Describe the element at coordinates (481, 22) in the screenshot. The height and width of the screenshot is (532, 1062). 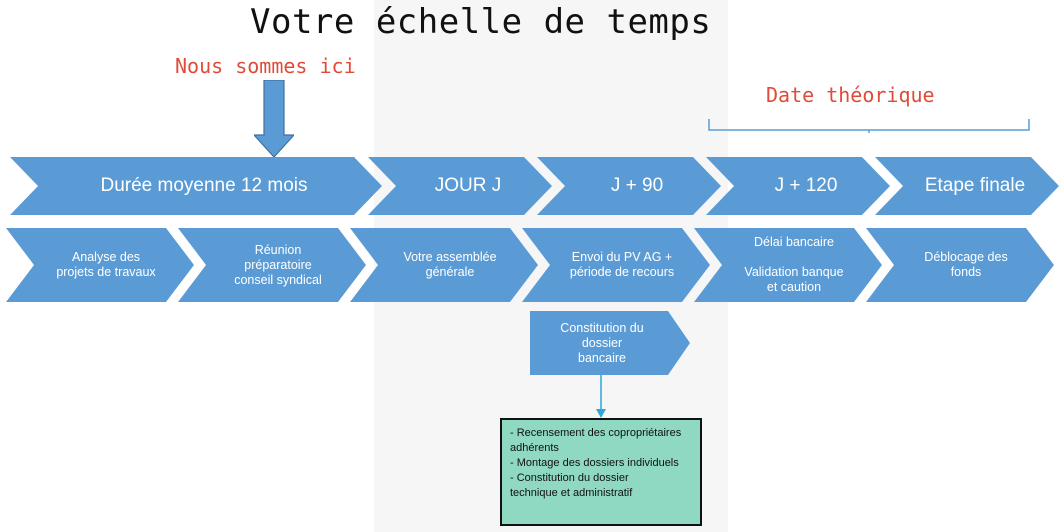
I see `page-title: Votre échelle de temps` at that location.